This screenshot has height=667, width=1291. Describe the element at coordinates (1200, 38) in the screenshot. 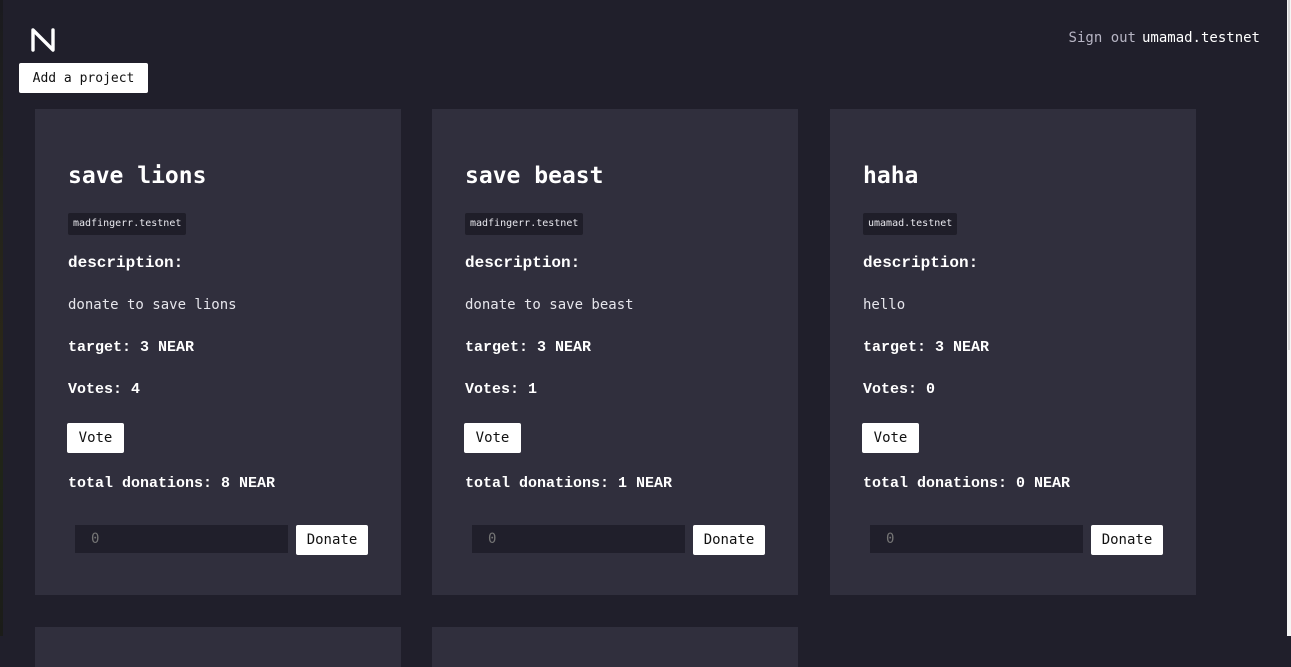

I see `account-name: umamad.testnet` at that location.